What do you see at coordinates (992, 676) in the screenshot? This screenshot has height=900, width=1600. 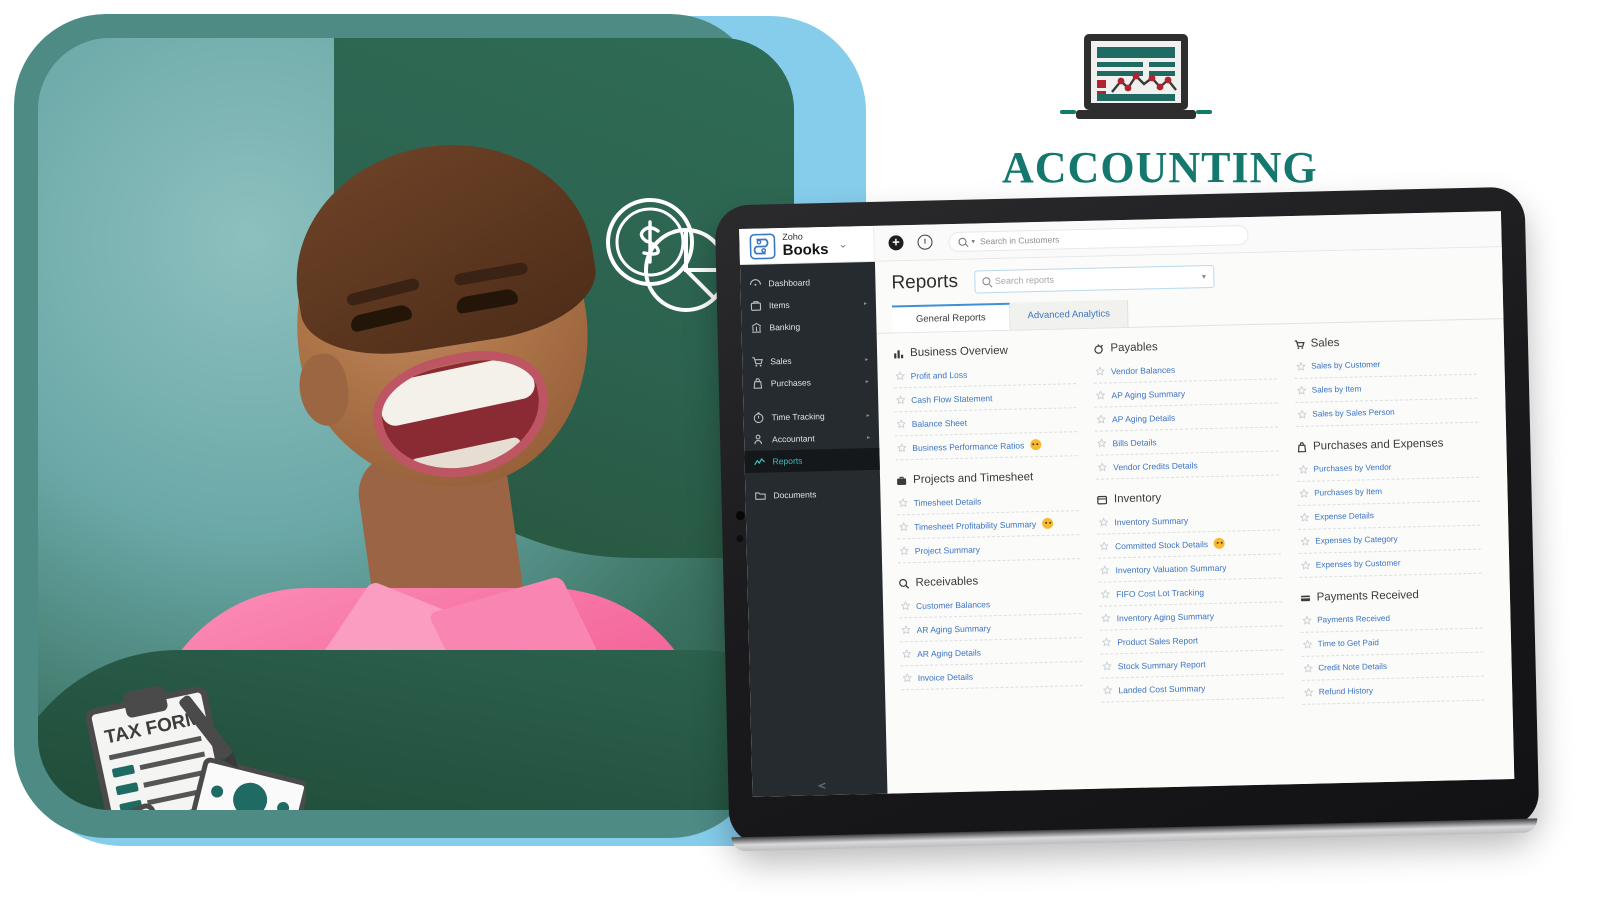 I see `report-item: Invoice Details` at bounding box center [992, 676].